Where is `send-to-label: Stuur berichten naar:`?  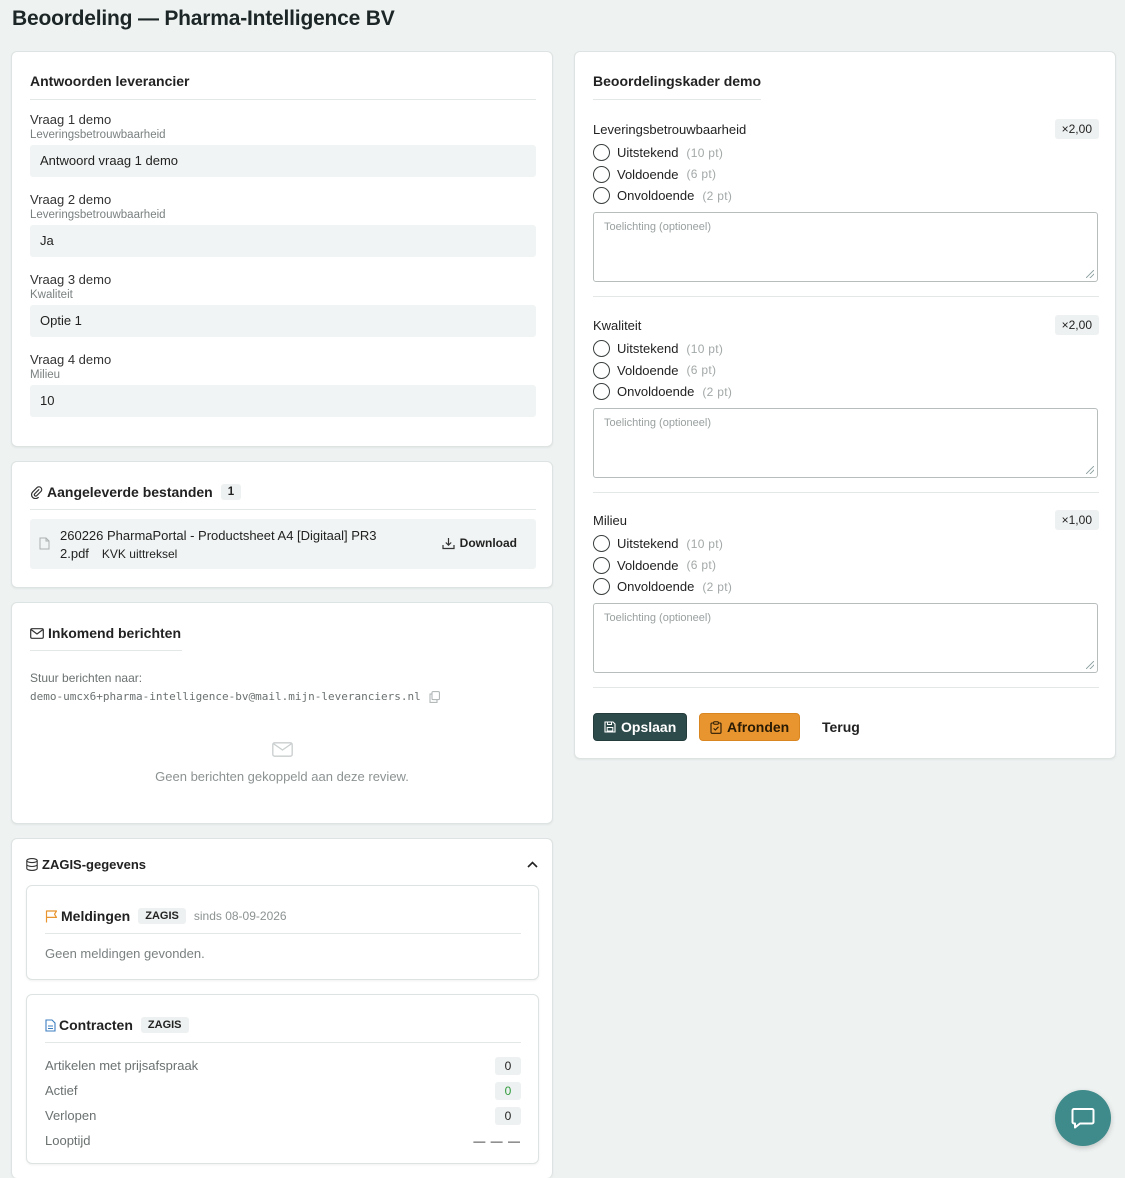 send-to-label: Stuur berichten naar: is located at coordinates (86, 678).